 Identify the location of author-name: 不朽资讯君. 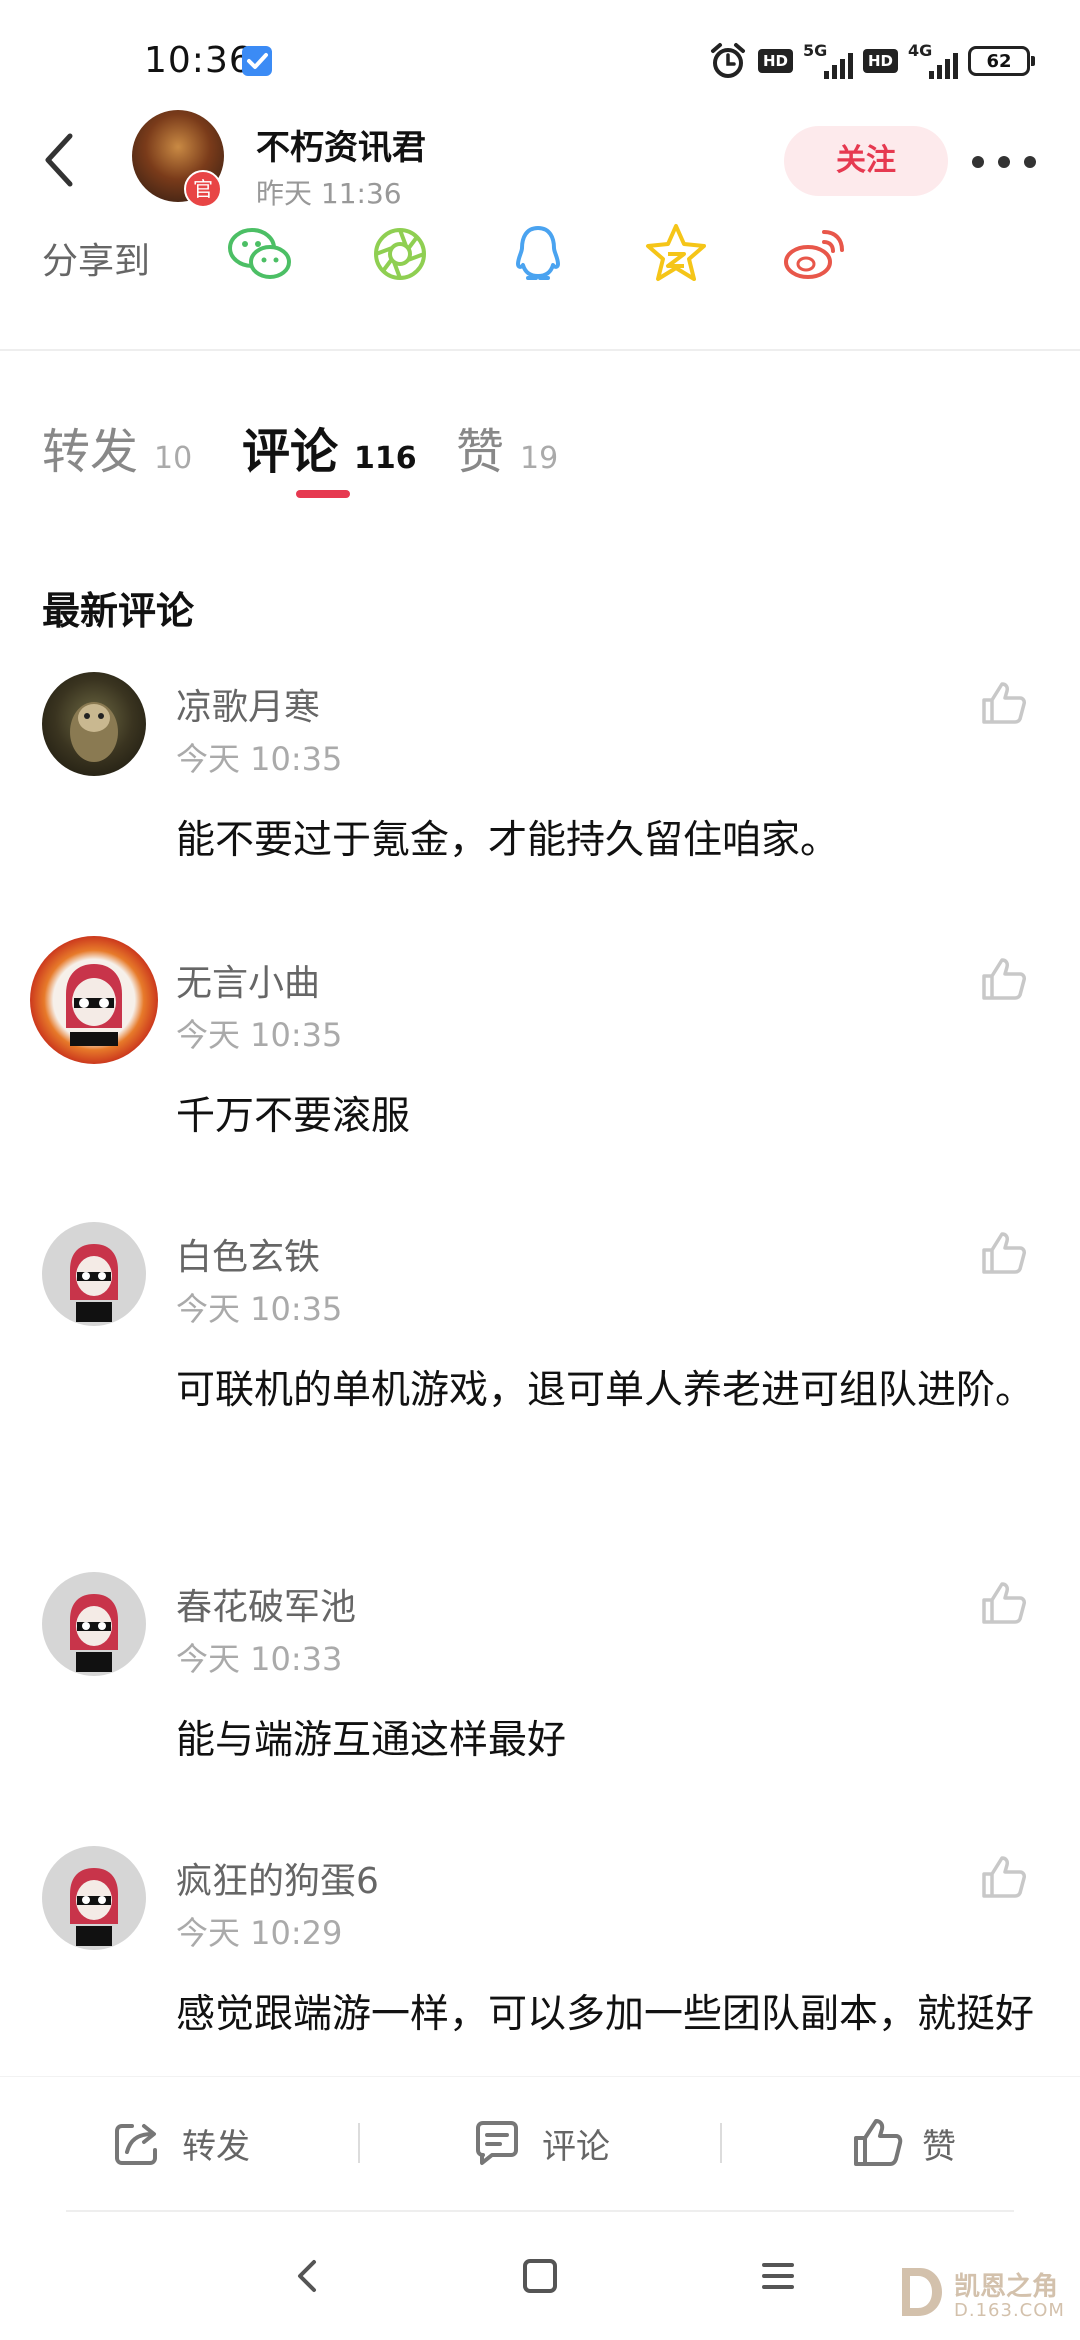
(341, 144).